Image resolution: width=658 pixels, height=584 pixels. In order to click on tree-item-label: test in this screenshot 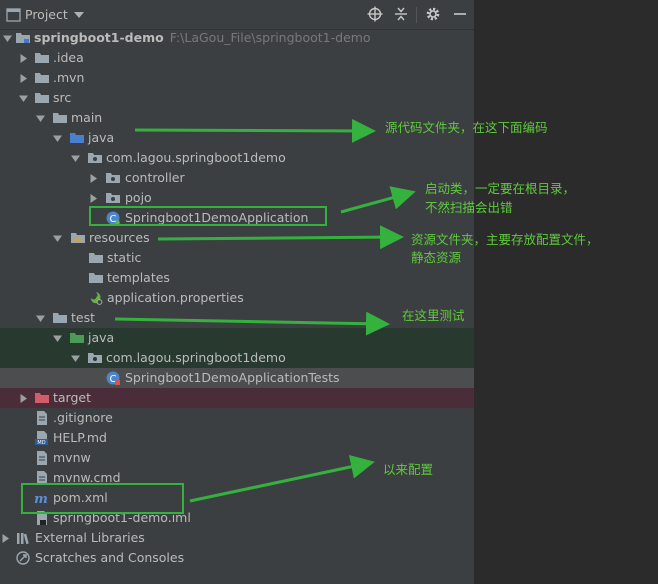, I will do `click(83, 317)`.